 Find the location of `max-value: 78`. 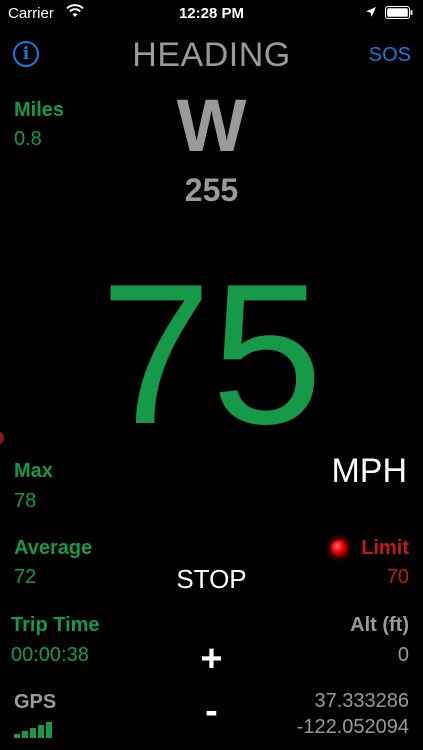

max-value: 78 is located at coordinates (25, 501).